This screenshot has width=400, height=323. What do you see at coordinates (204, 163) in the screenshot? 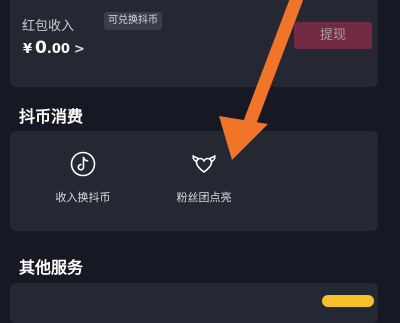
I see `heart-wings-icon` at bounding box center [204, 163].